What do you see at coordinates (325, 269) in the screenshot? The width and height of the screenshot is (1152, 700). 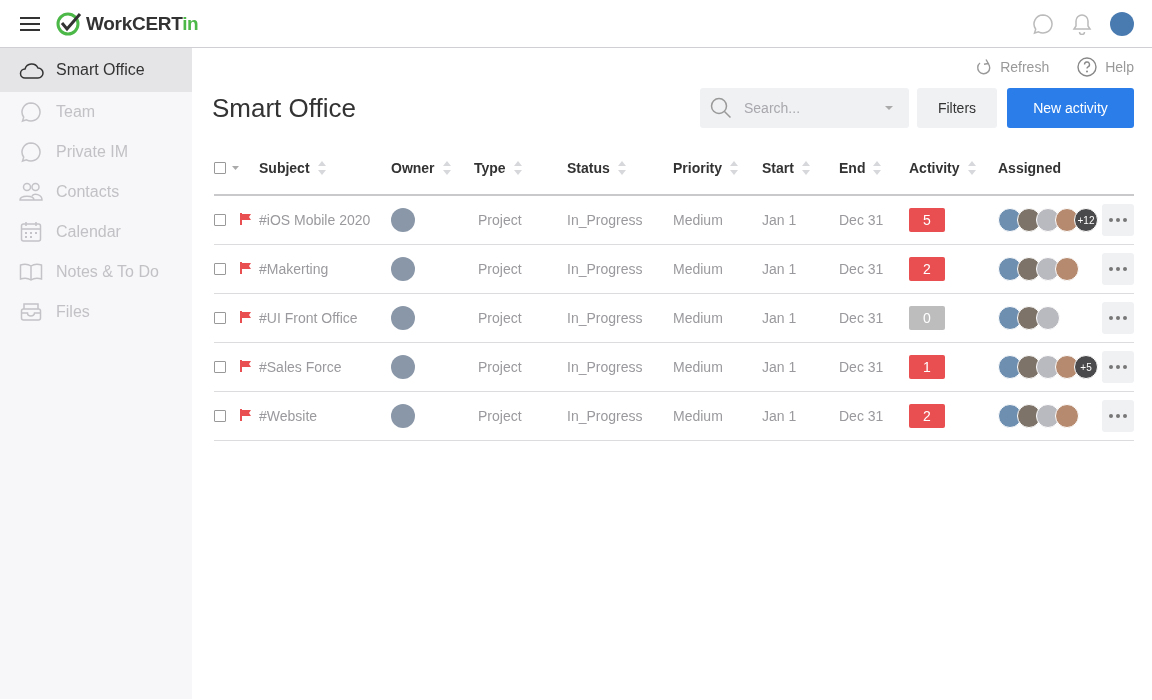 I see `subject-link: #Makerting` at bounding box center [325, 269].